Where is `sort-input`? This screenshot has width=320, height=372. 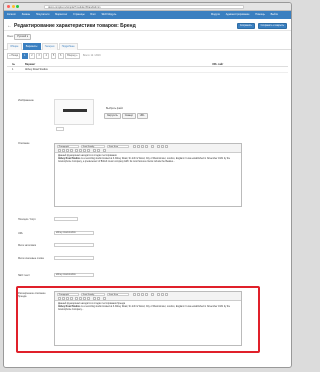
sort-input is located at coordinates (66, 219).